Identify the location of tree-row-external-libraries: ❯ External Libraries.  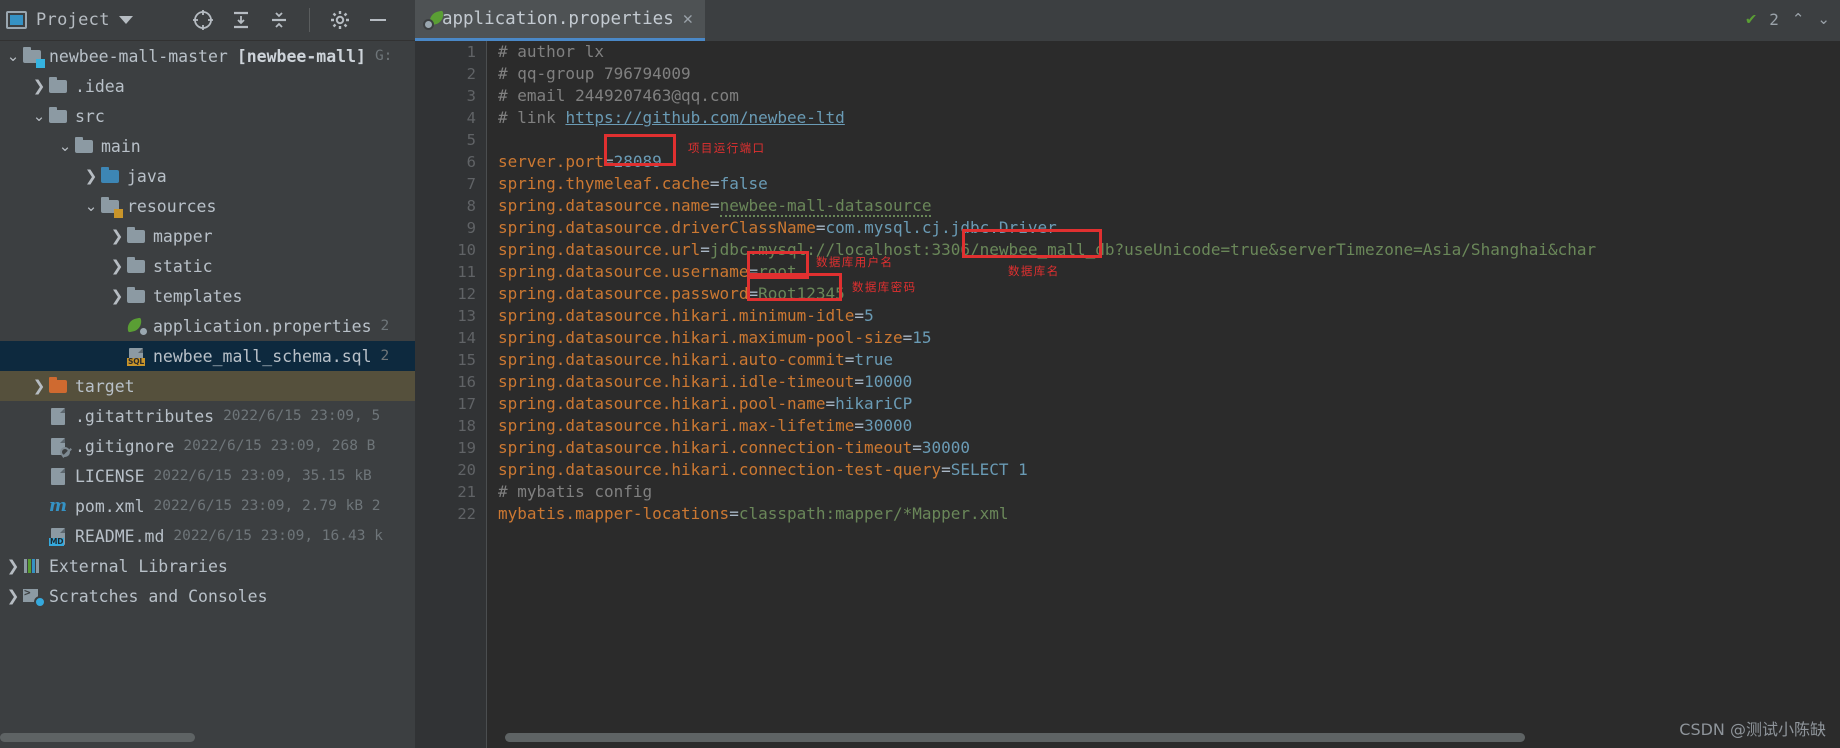
(207, 566).